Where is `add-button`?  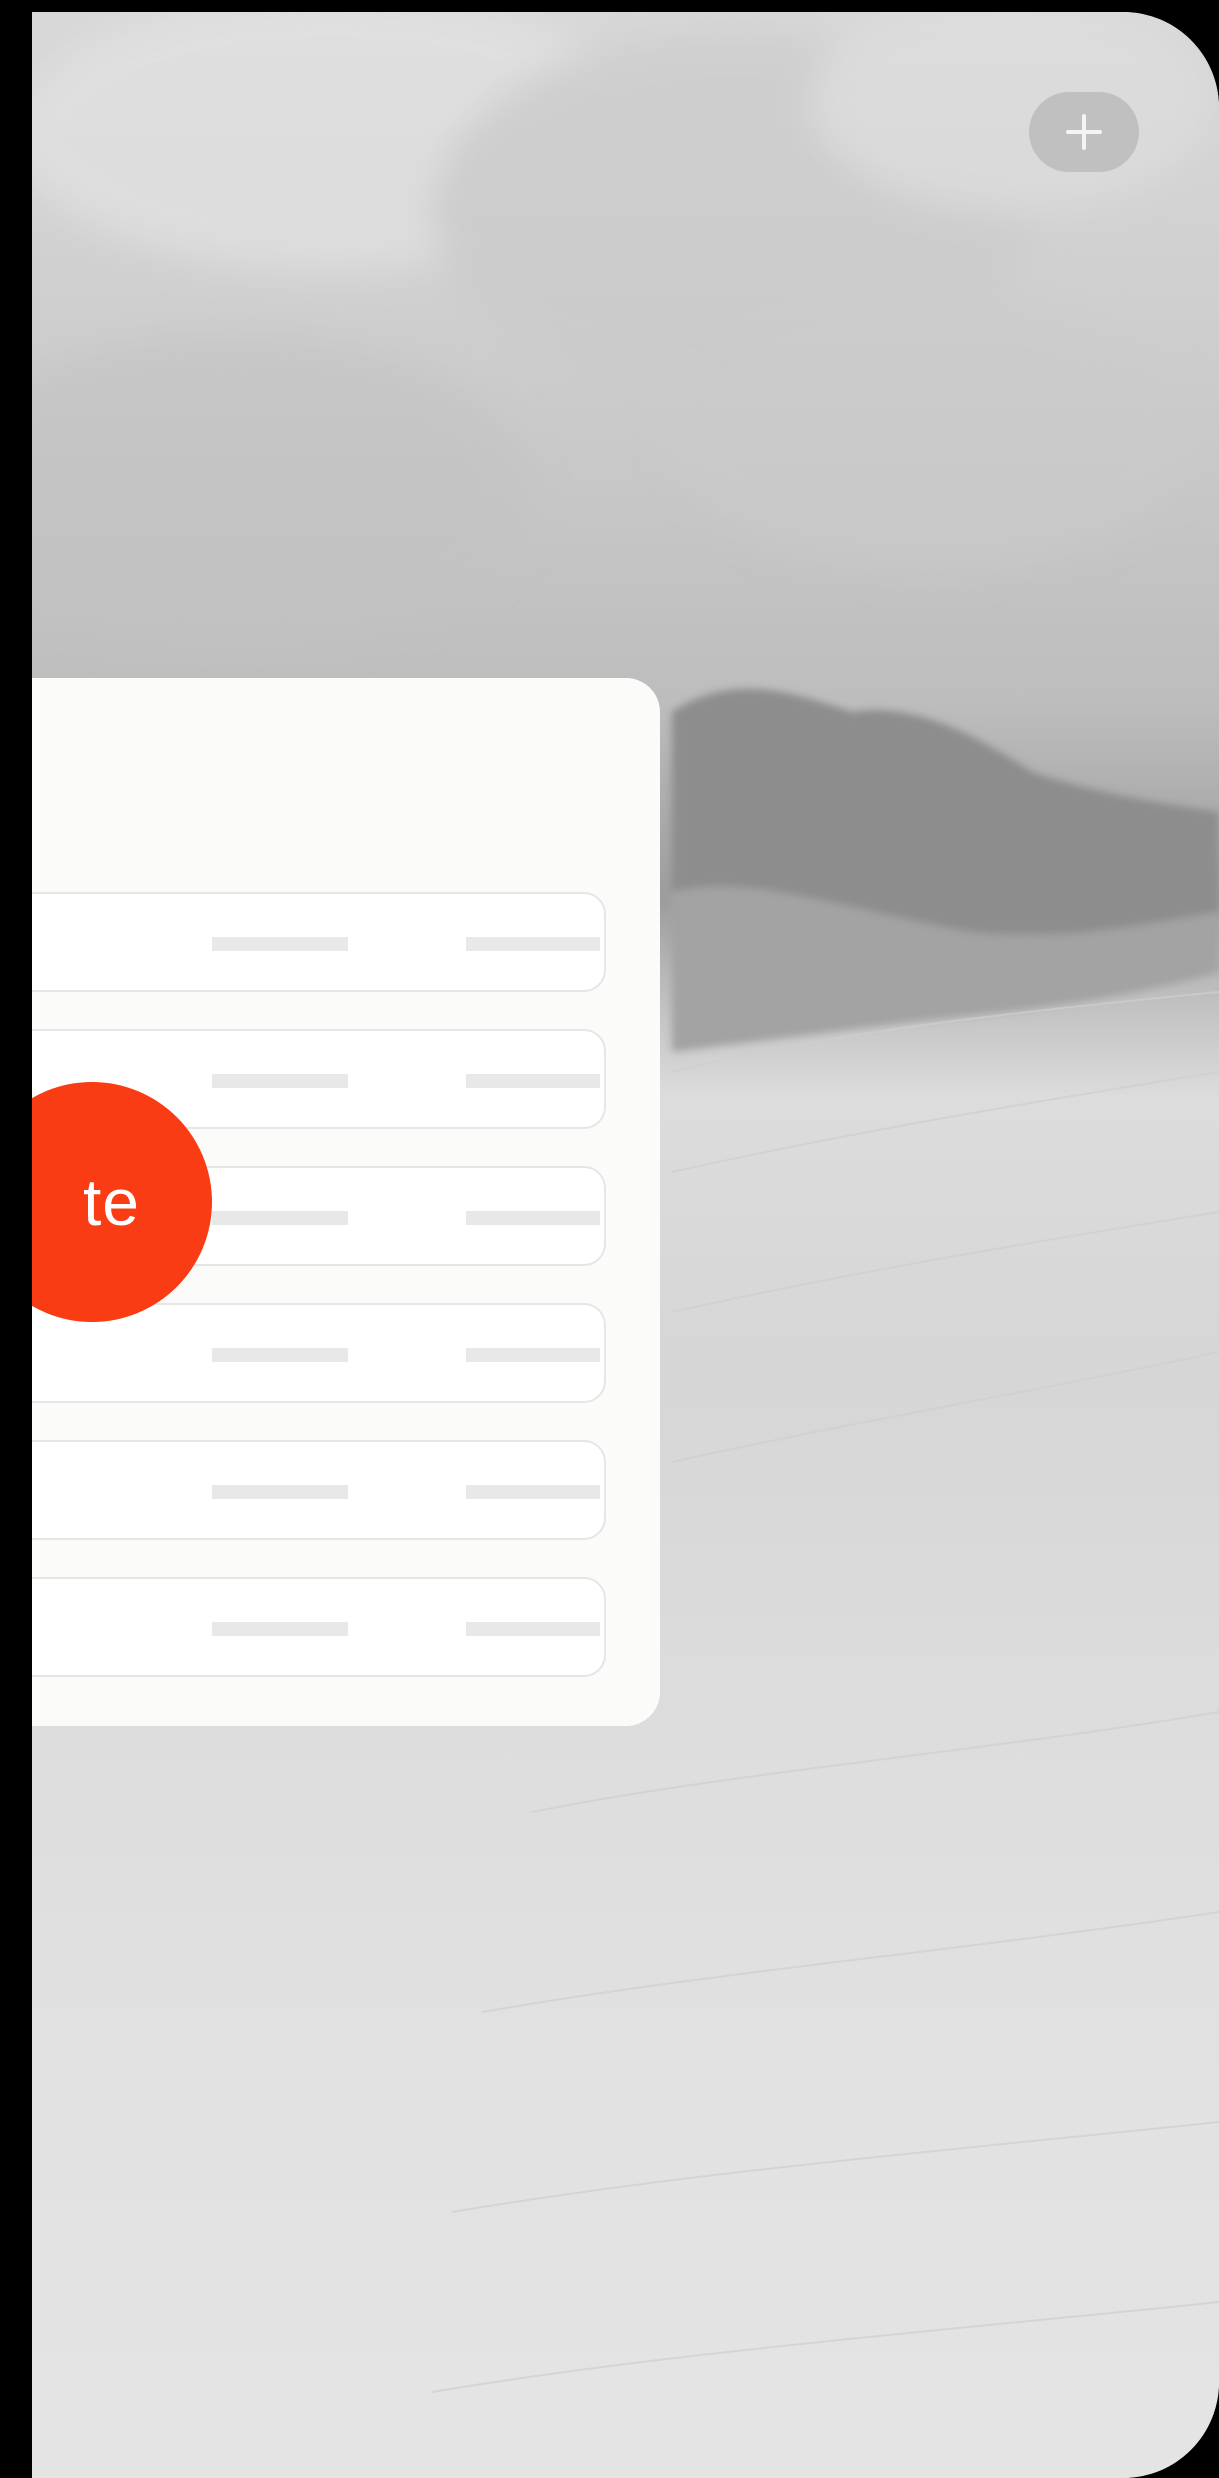
add-button is located at coordinates (1084, 132).